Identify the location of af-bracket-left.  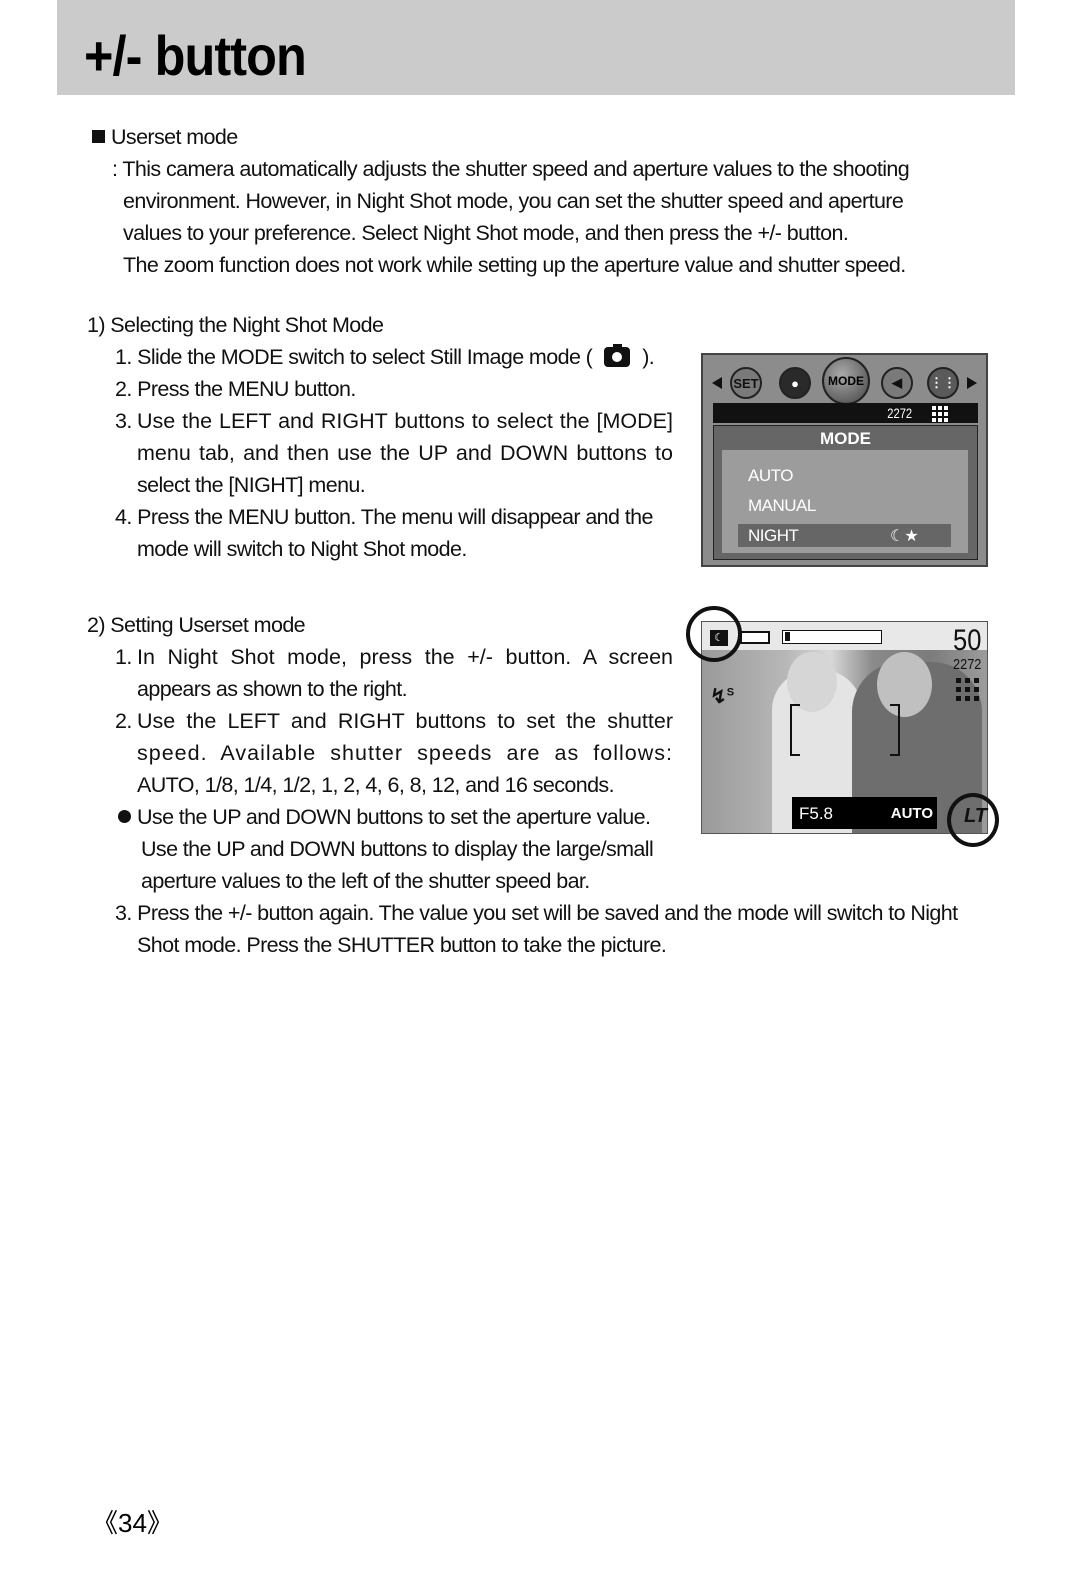
(795, 730).